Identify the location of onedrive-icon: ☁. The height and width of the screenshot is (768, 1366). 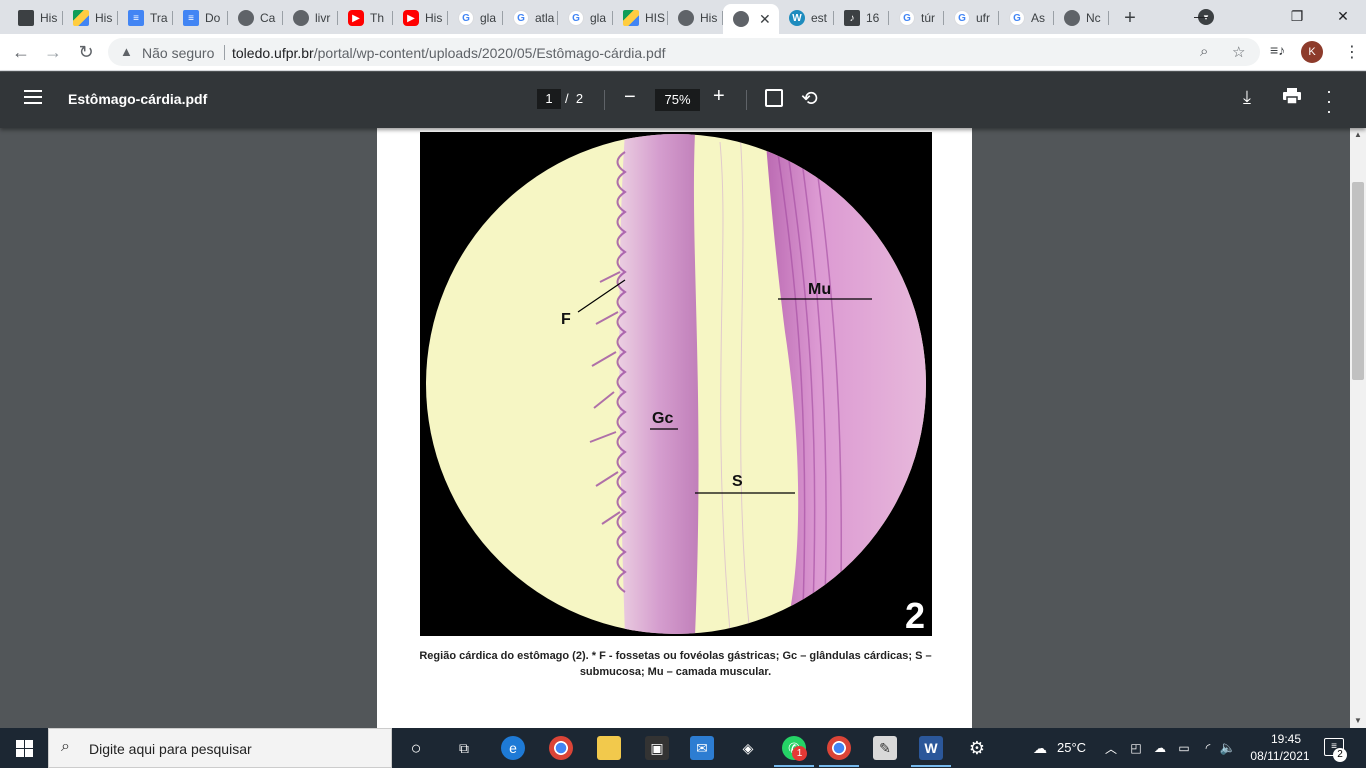
(1160, 748).